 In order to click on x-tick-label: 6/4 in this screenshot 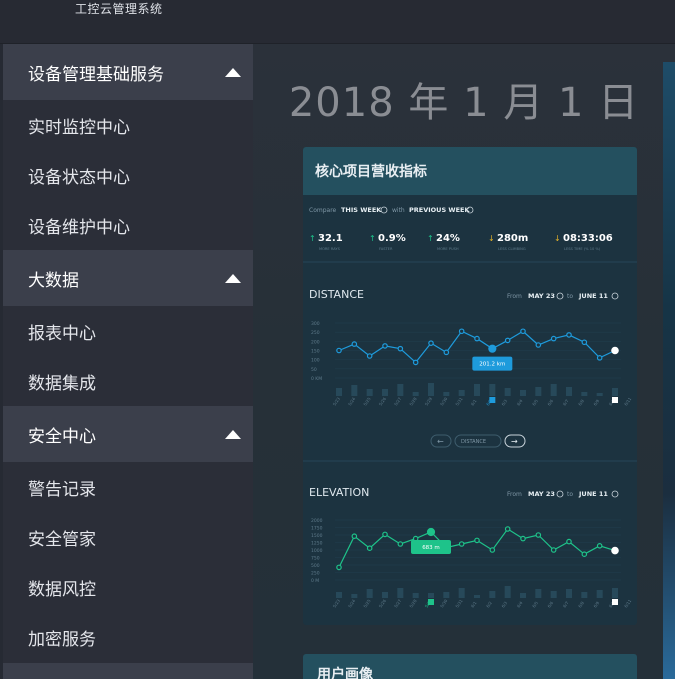, I will do `click(520, 604)`.